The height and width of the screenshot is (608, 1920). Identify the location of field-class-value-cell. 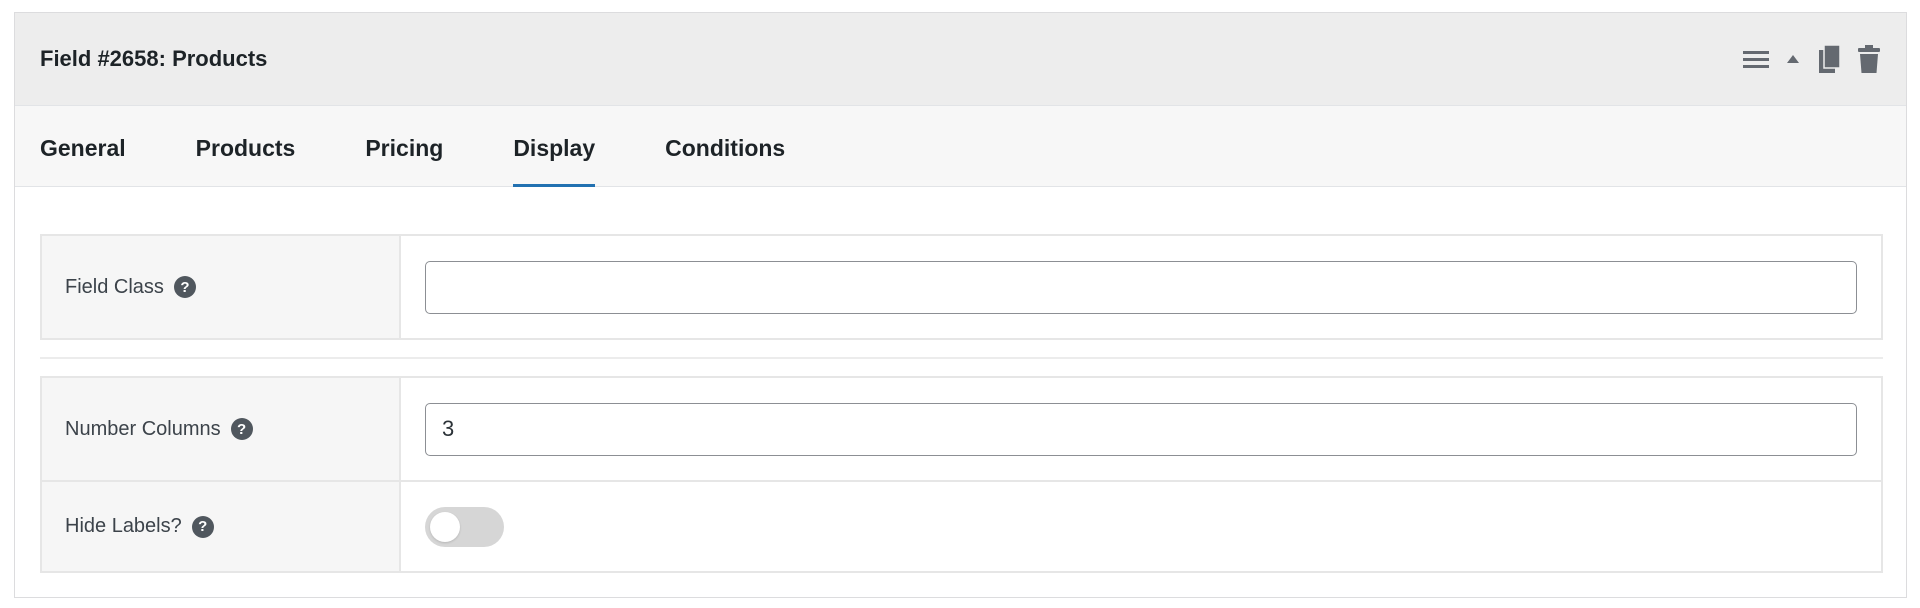
(1141, 287).